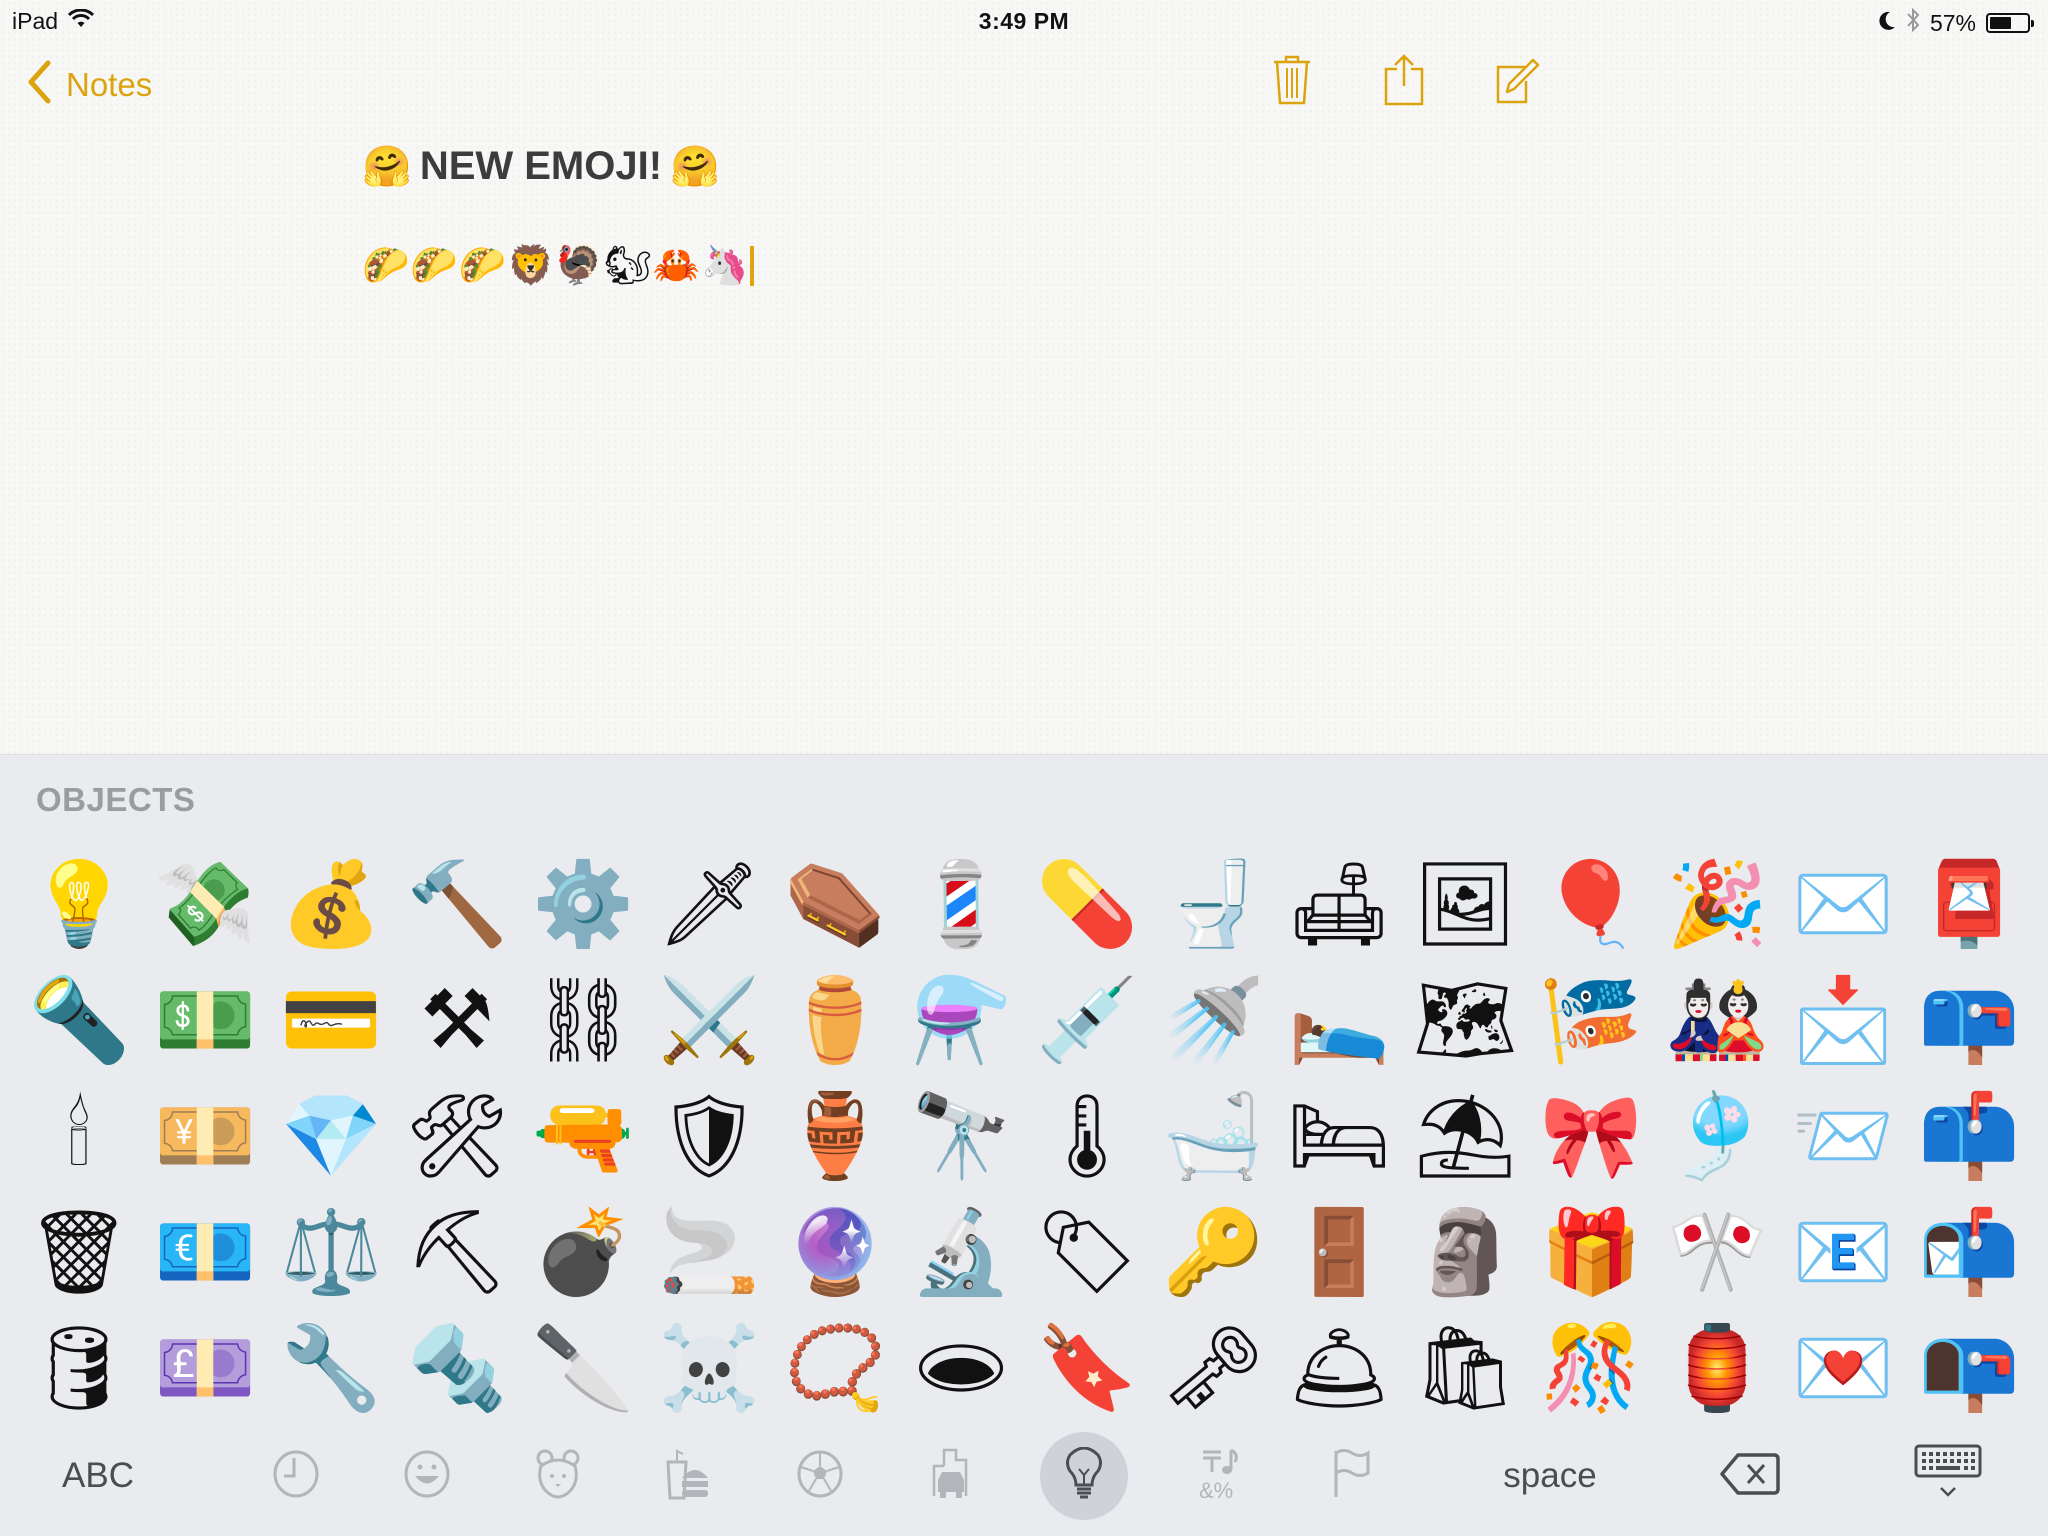 Image resolution: width=2048 pixels, height=1536 pixels. Describe the element at coordinates (331, 905) in the screenshot. I see `emoji-key: 💰` at that location.